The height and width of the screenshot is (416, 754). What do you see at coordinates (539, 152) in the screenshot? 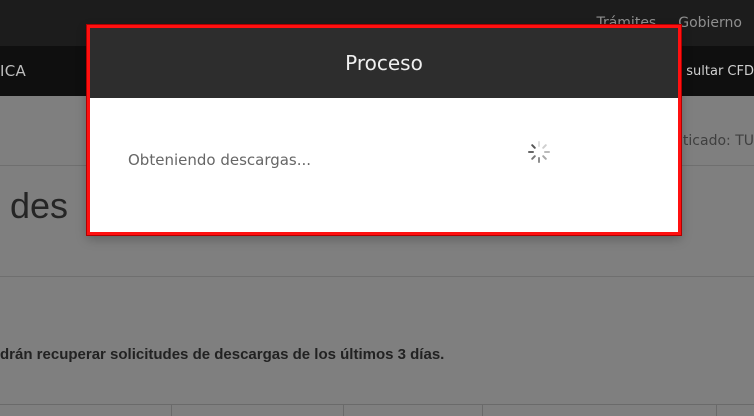
I see `loading-spinner-icon` at bounding box center [539, 152].